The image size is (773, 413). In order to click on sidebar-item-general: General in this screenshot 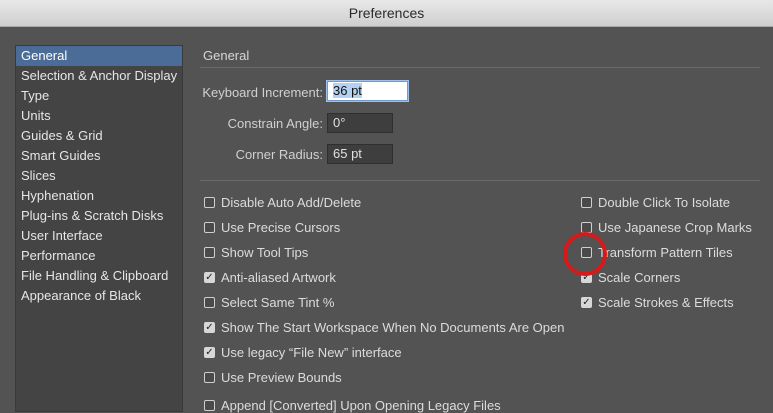, I will do `click(99, 56)`.